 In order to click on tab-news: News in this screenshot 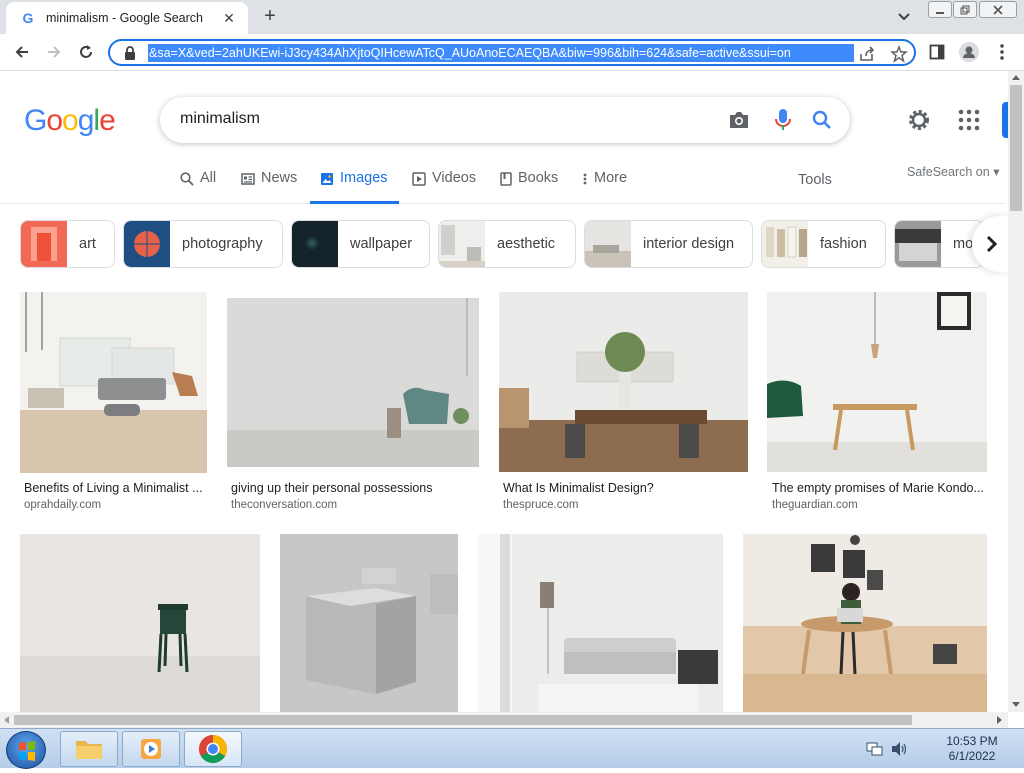, I will do `click(269, 187)`.